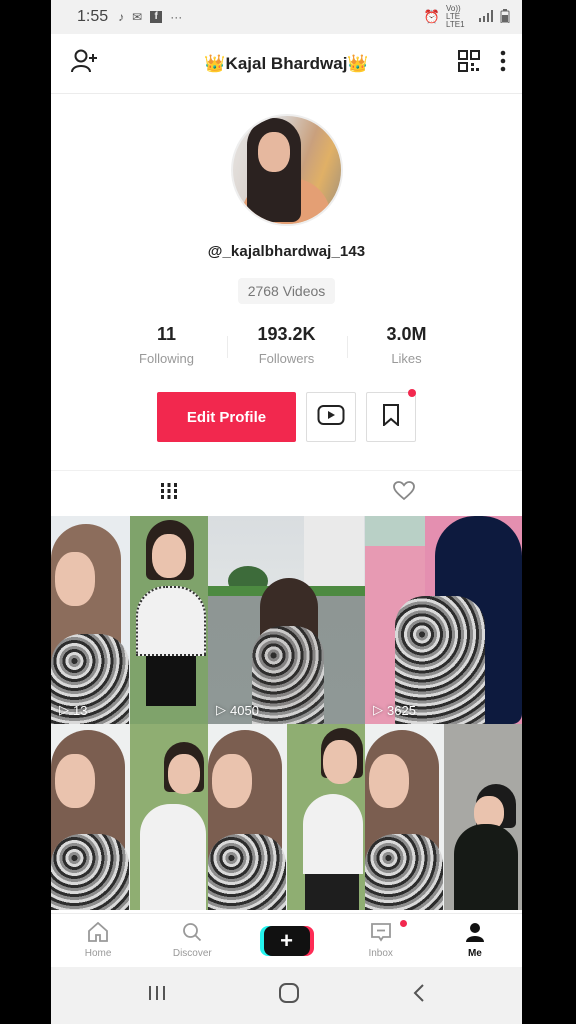 This screenshot has width=576, height=1024. I want to click on stat-followers: 193.2K Followers, so click(286, 345).